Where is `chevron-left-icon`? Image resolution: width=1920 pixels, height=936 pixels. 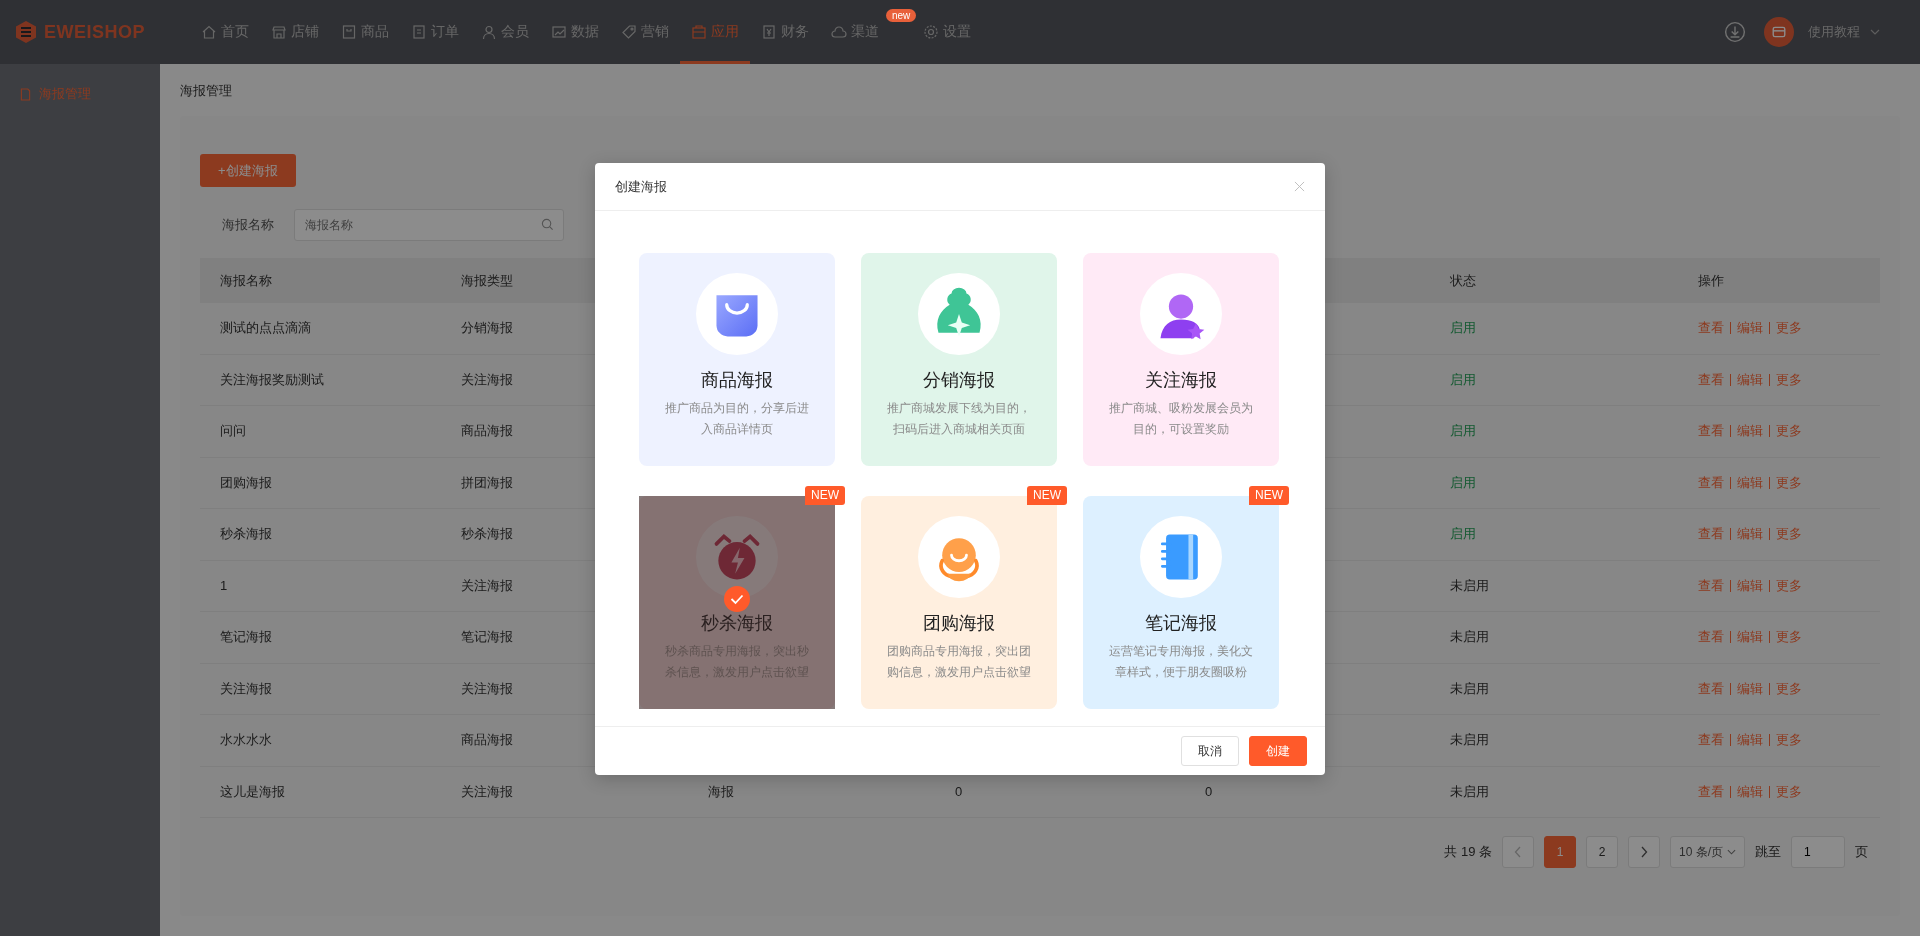
chevron-left-icon is located at coordinates (1518, 852).